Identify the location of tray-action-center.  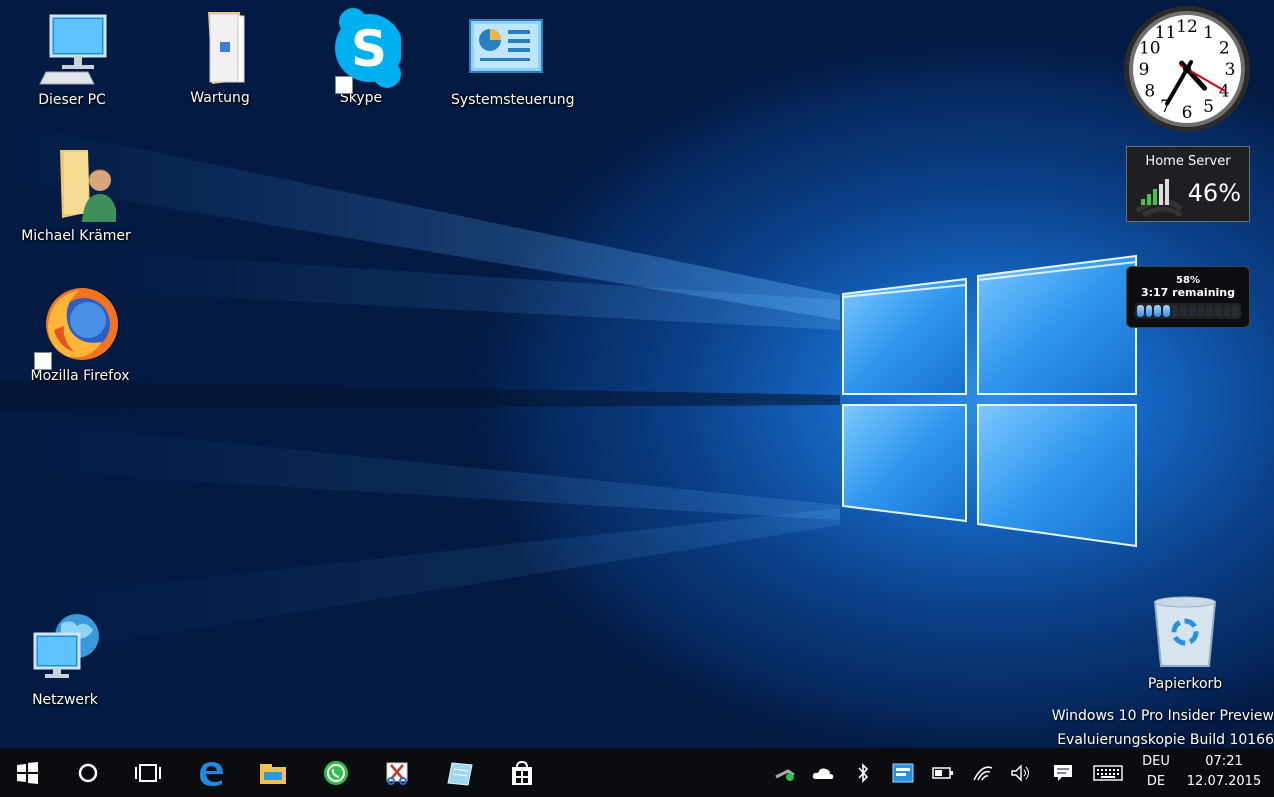
(1063, 772).